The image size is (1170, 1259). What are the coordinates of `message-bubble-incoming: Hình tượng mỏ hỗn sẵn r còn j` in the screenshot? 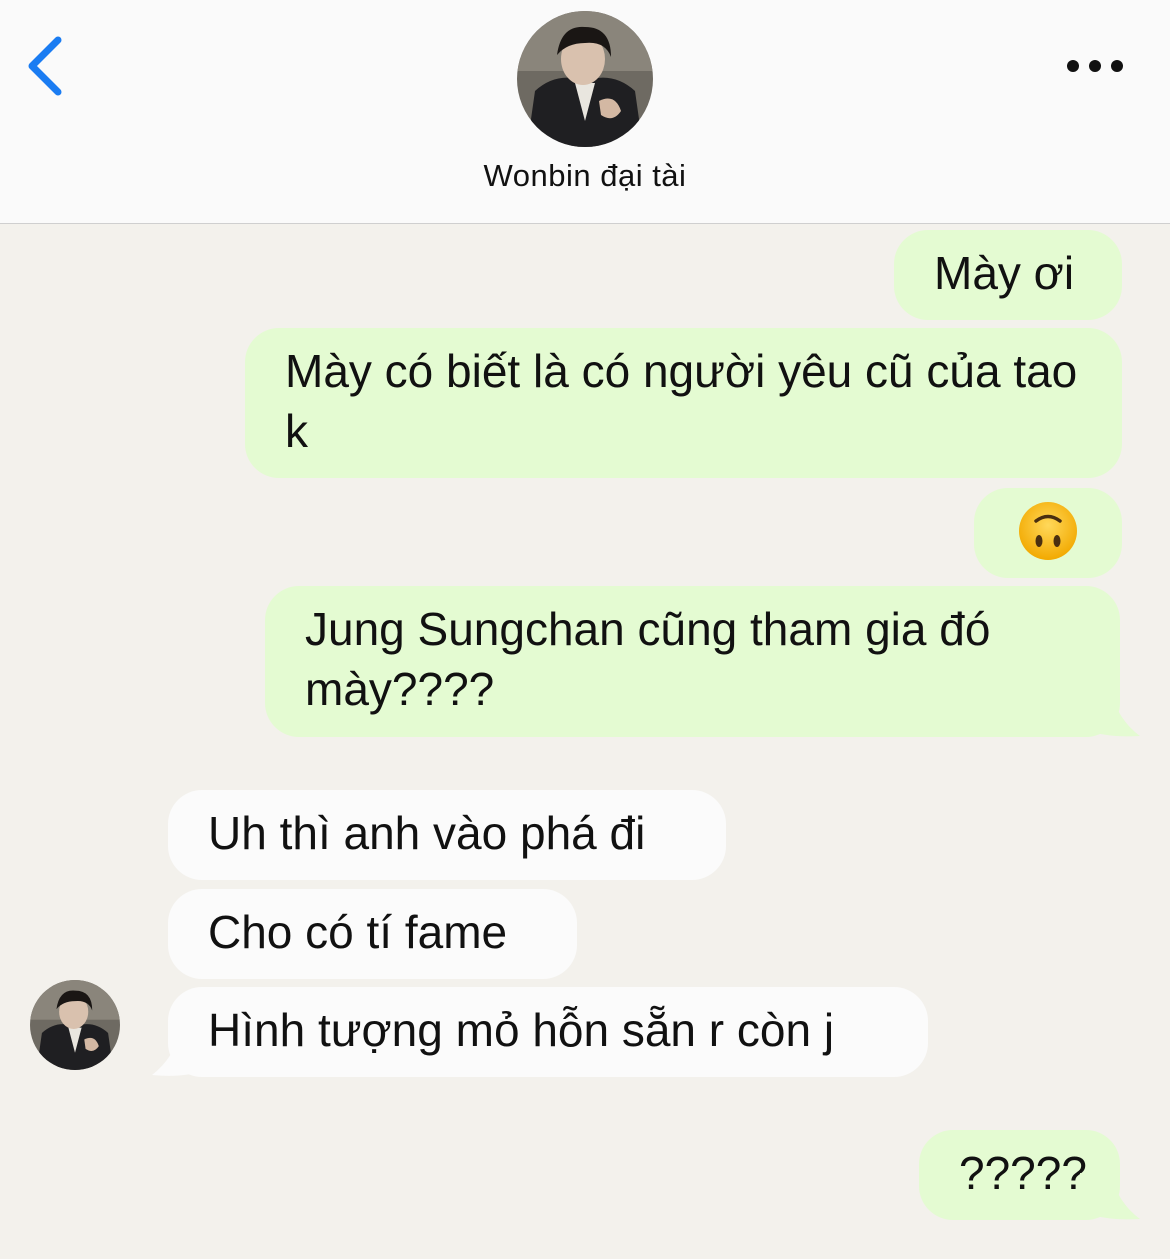 It's located at (548, 1032).